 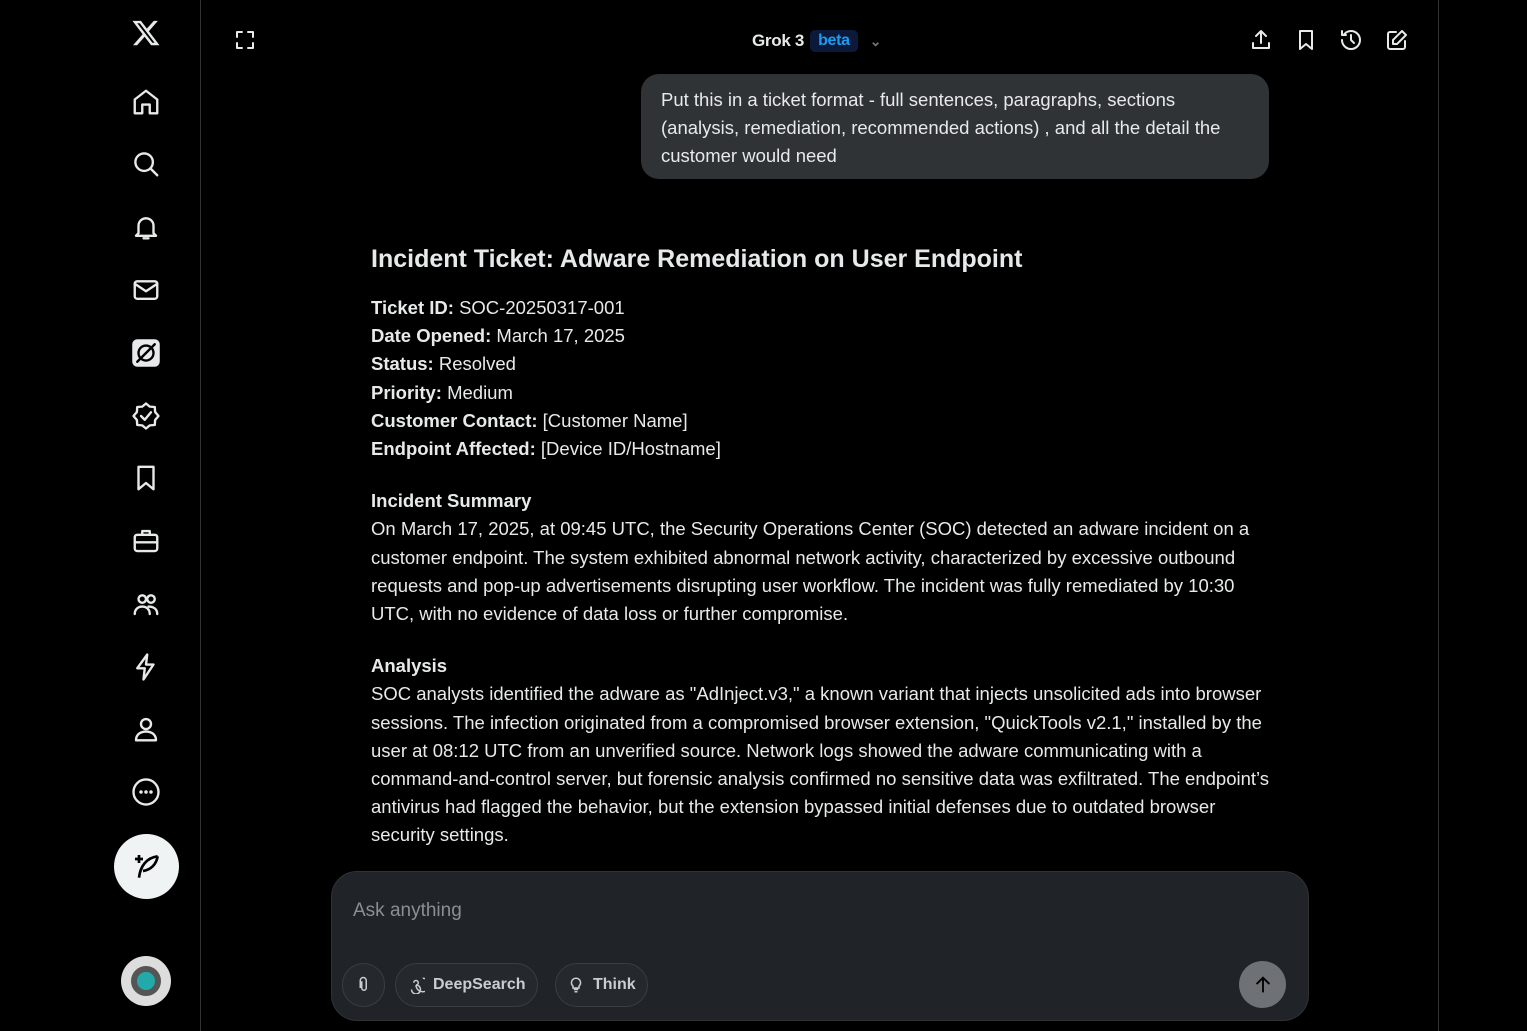 What do you see at coordinates (146, 866) in the screenshot?
I see `compose-post-button` at bounding box center [146, 866].